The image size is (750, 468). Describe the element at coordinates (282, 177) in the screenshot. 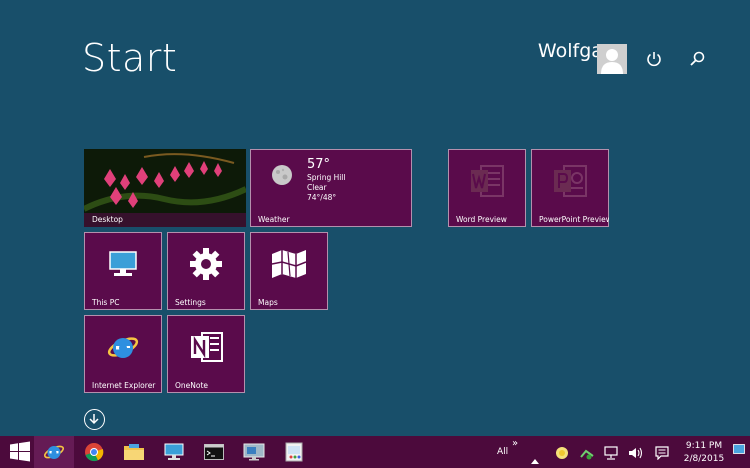

I see `moon-icon` at that location.